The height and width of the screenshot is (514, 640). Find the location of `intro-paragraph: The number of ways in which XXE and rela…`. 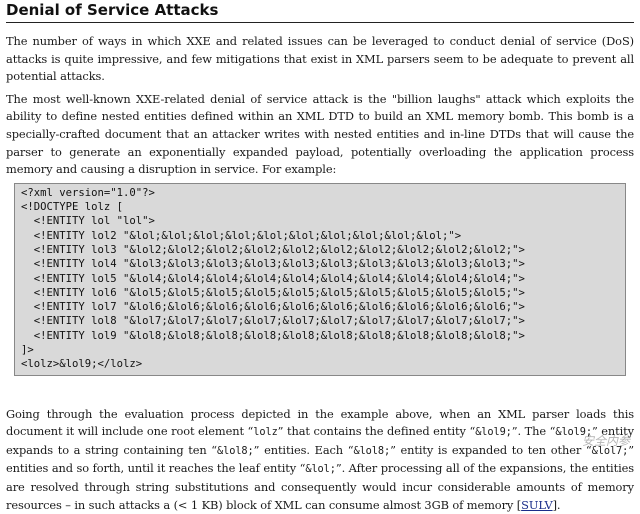

intro-paragraph: The number of ways in which XXE and rela… is located at coordinates (320, 59).